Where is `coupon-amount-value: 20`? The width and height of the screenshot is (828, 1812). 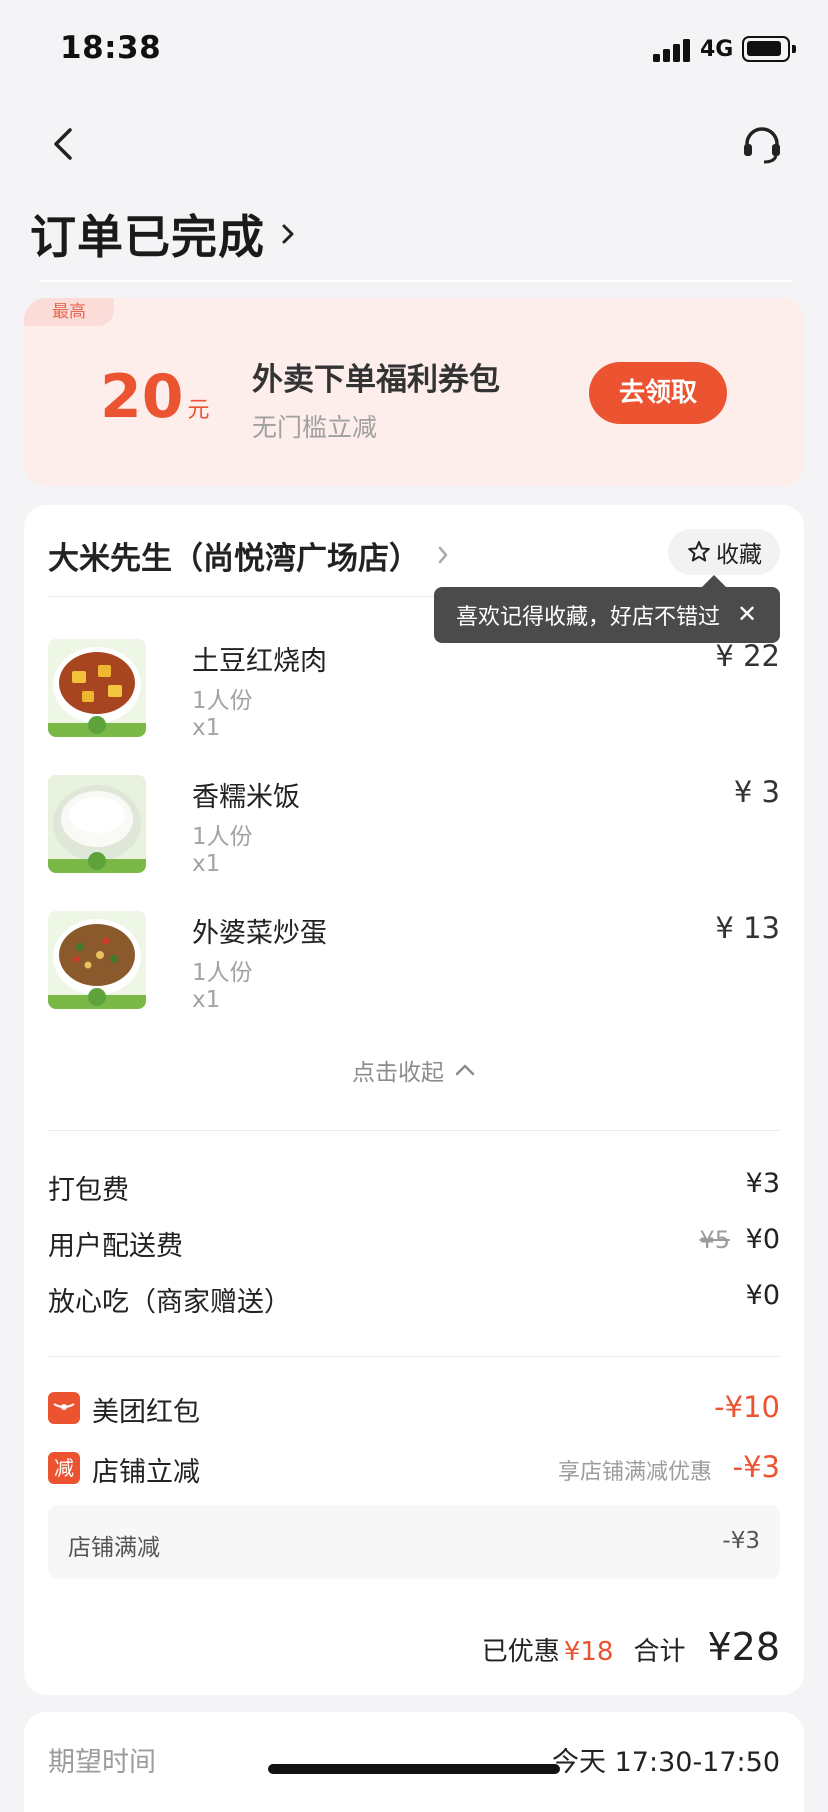 coupon-amount-value: 20 is located at coordinates (142, 397).